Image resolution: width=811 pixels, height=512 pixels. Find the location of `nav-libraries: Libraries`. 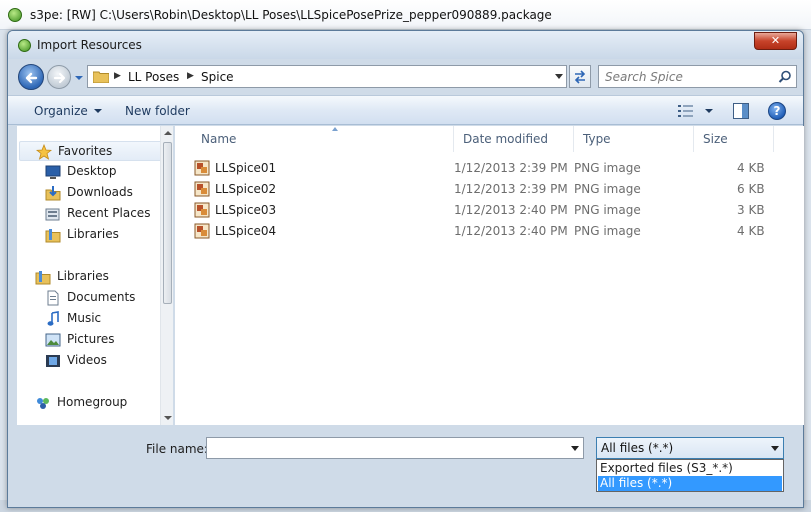

nav-libraries: Libraries is located at coordinates (100, 277).